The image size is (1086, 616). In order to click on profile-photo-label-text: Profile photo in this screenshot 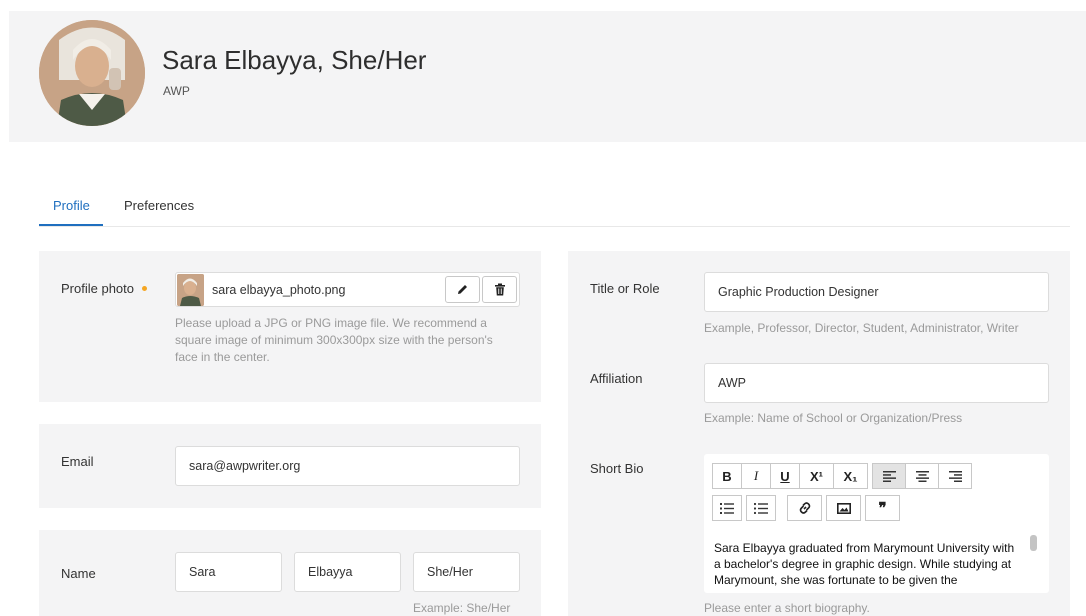, I will do `click(97, 288)`.